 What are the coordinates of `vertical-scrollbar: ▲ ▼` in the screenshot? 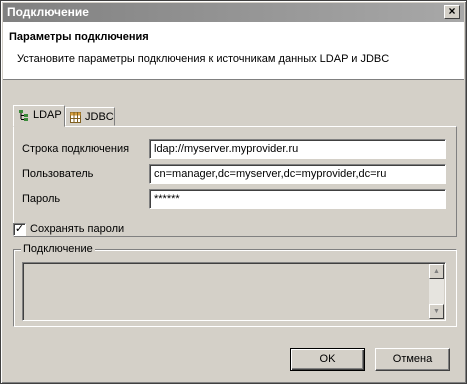 It's located at (436, 291).